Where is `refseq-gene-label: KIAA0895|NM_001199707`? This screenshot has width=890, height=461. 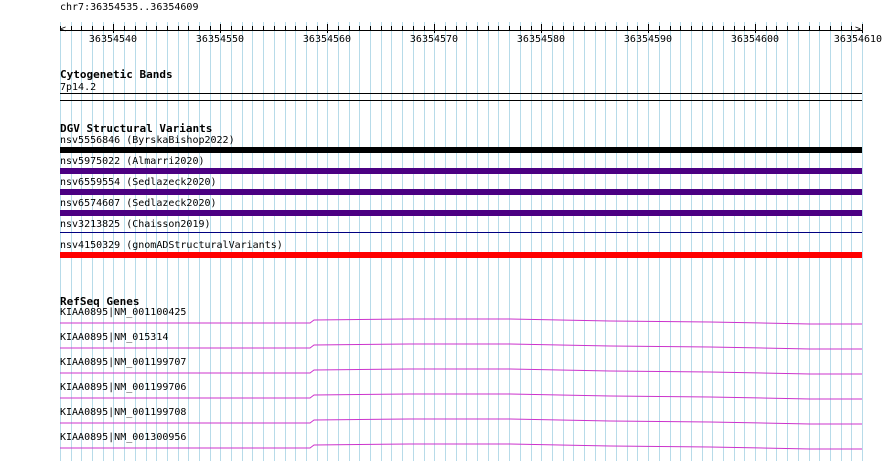 refseq-gene-label: KIAA0895|NM_001199707 is located at coordinates (123, 362).